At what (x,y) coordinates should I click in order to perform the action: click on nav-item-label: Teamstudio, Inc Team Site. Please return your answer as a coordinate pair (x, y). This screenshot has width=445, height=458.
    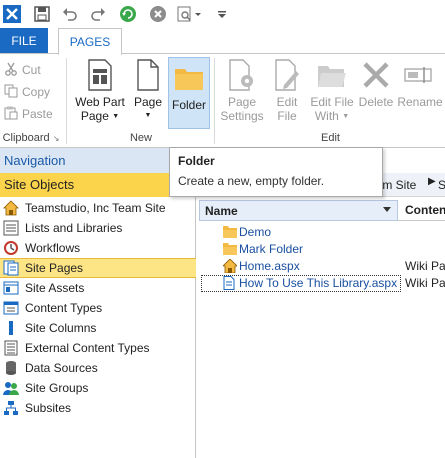
    Looking at the image, I should click on (95, 208).